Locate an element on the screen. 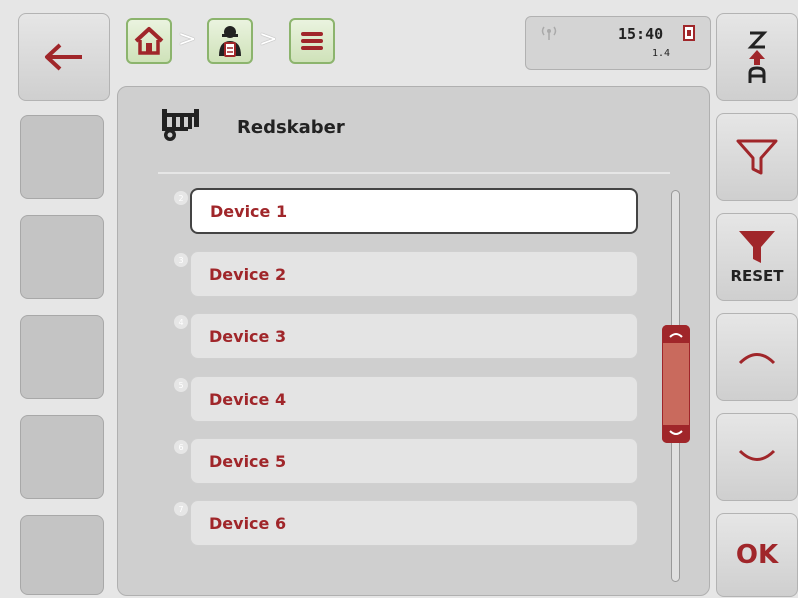  list-item: Device 6 is located at coordinates (414, 523).